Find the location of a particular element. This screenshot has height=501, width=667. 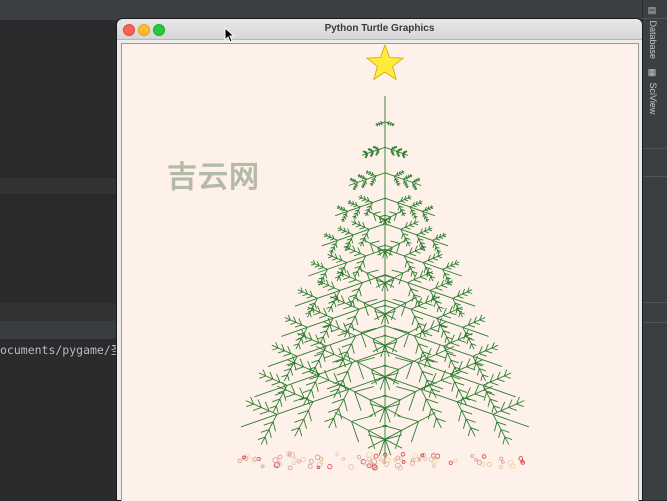

terminal-tab-bar is located at coordinates (58, 330).